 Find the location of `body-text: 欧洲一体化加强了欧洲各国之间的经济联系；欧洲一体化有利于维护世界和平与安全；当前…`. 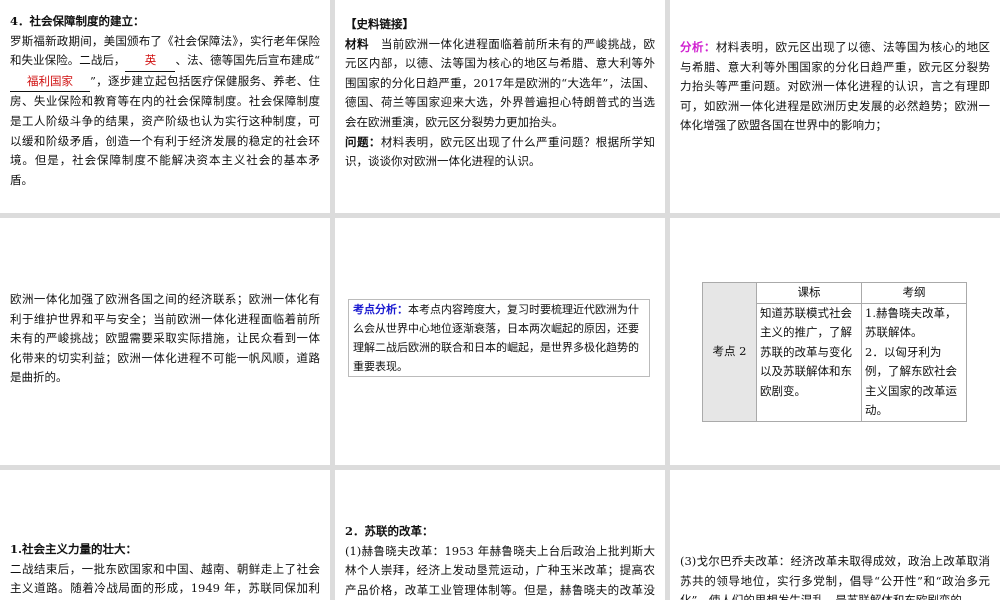

body-text: 欧洲一体化加强了欧洲各国之间的经济联系；欧洲一体化有利于维护世界和平与安全；当前… is located at coordinates (165, 338).